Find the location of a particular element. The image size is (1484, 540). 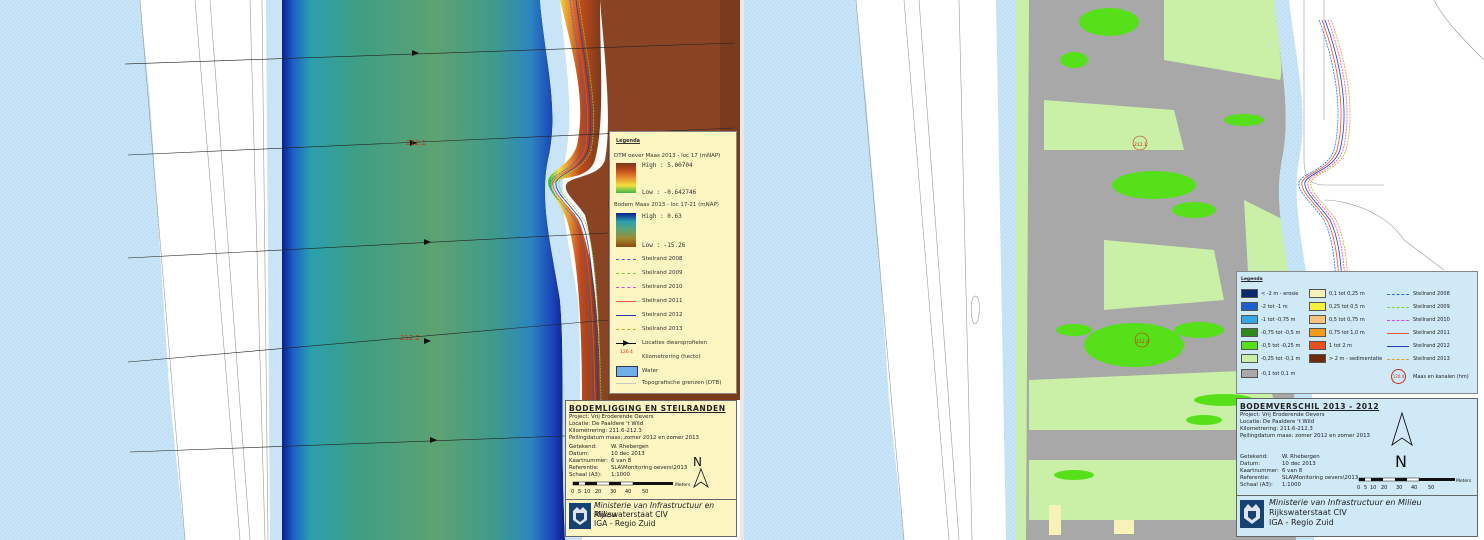

arrow-icon is located at coordinates (626, 343).